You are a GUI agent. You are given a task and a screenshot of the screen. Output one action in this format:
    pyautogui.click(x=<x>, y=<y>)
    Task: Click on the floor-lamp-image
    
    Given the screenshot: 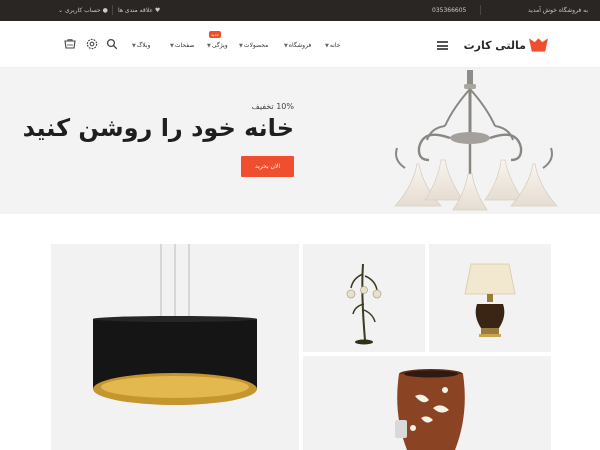 What is the action you would take?
    pyautogui.click(x=364, y=304)
    